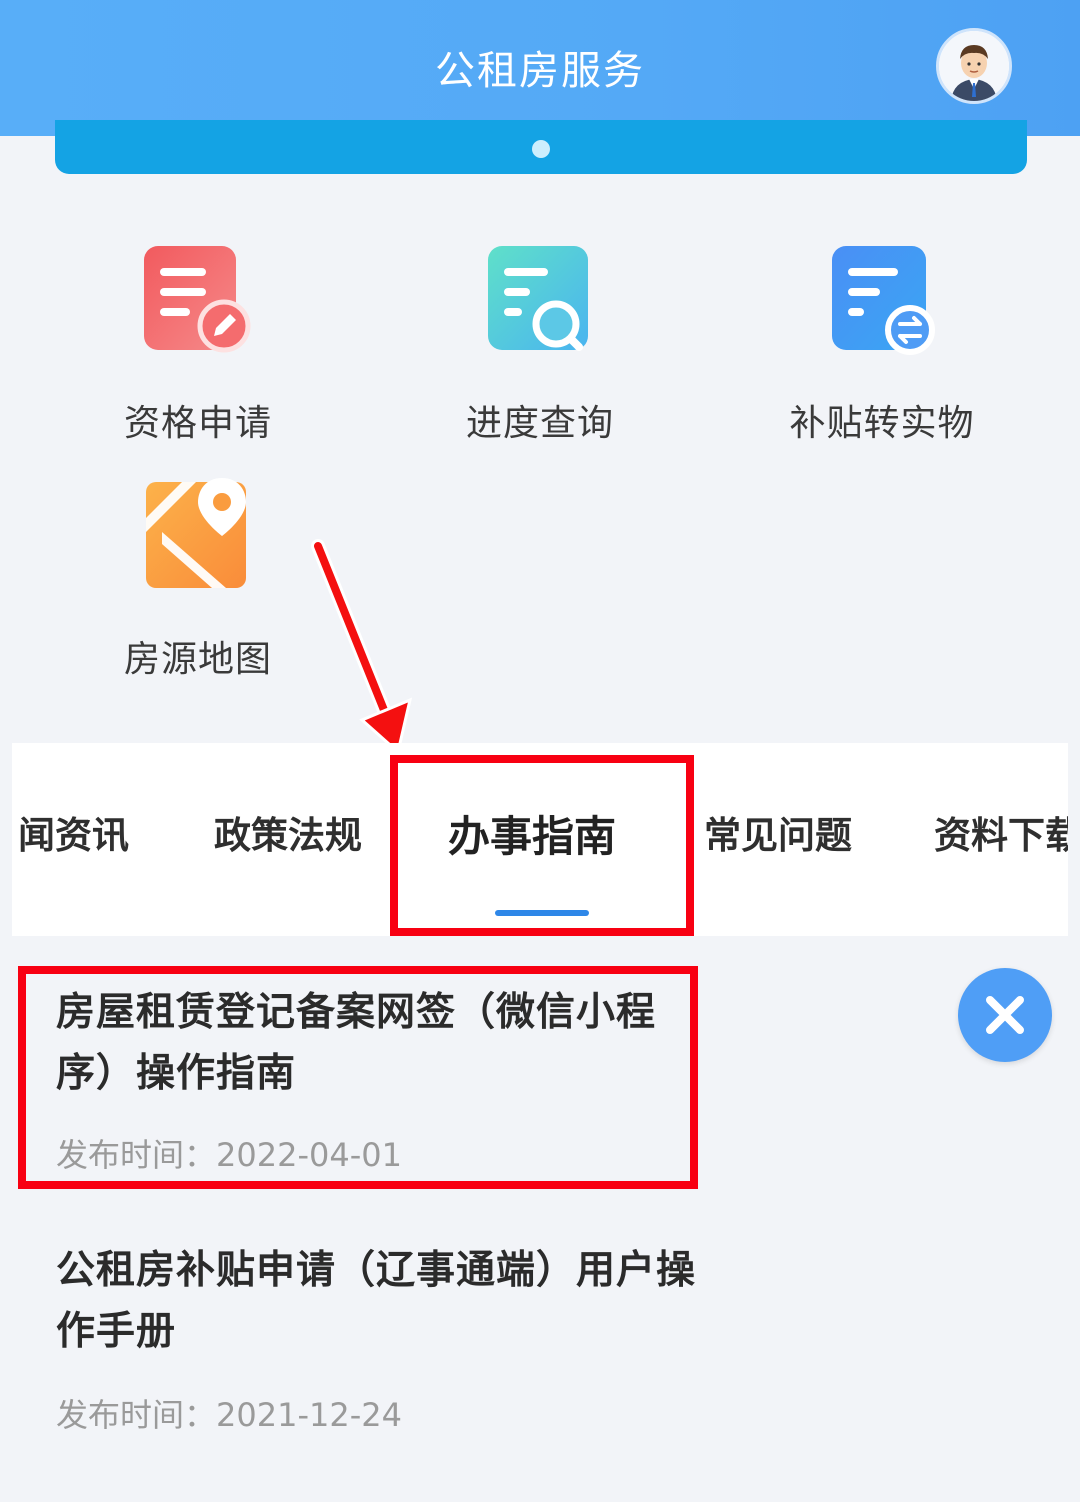 The image size is (1080, 1502). Describe the element at coordinates (362, 647) in the screenshot. I see `annotation-arrow` at that location.